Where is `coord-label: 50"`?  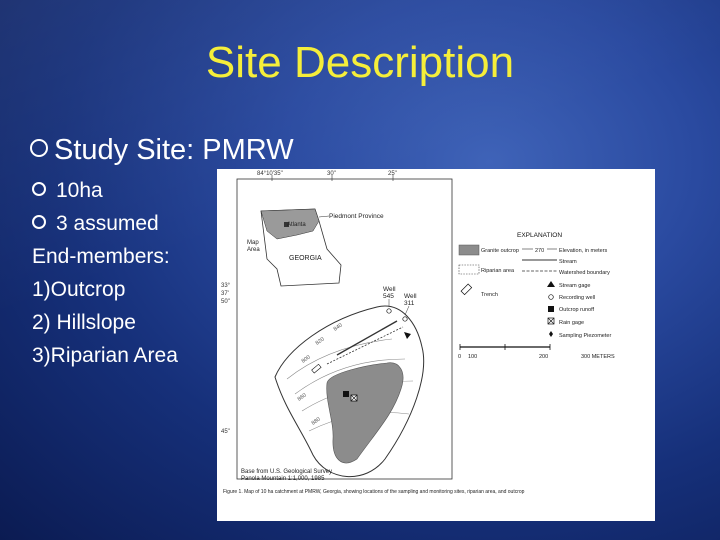
coord-label: 50" is located at coordinates (225, 302).